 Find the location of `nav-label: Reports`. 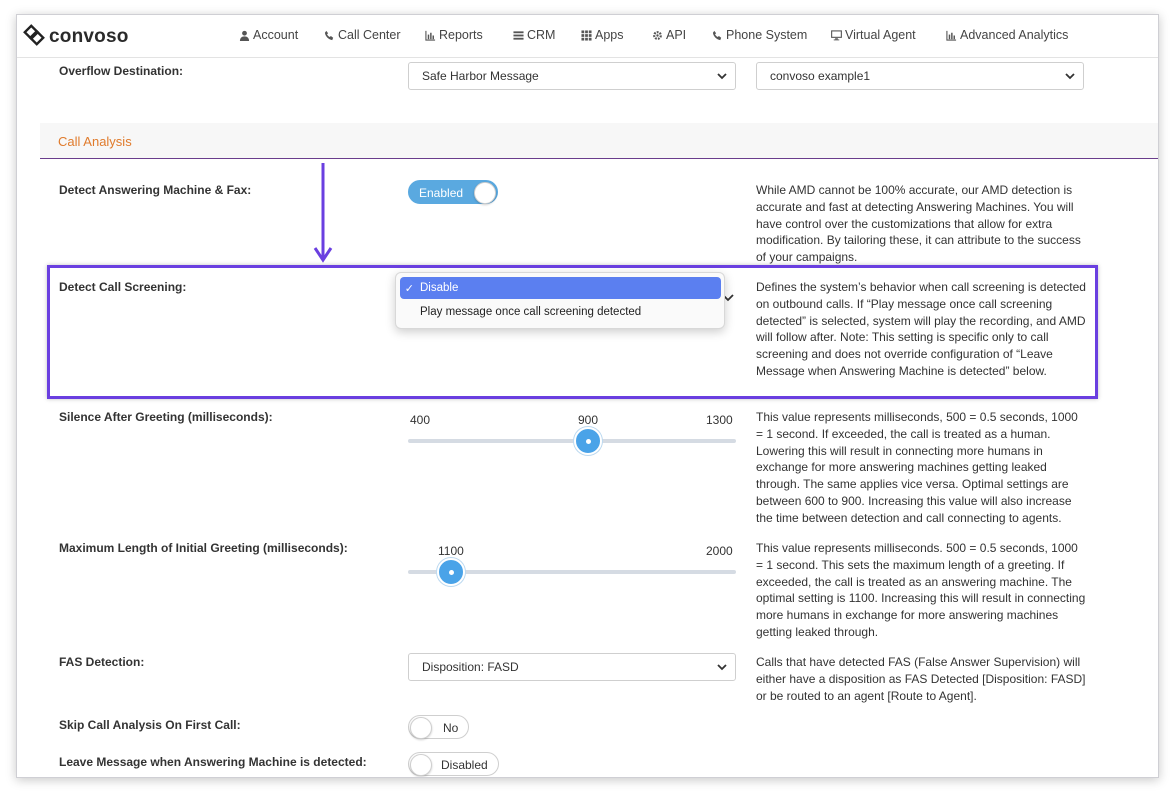

nav-label: Reports is located at coordinates (461, 35).